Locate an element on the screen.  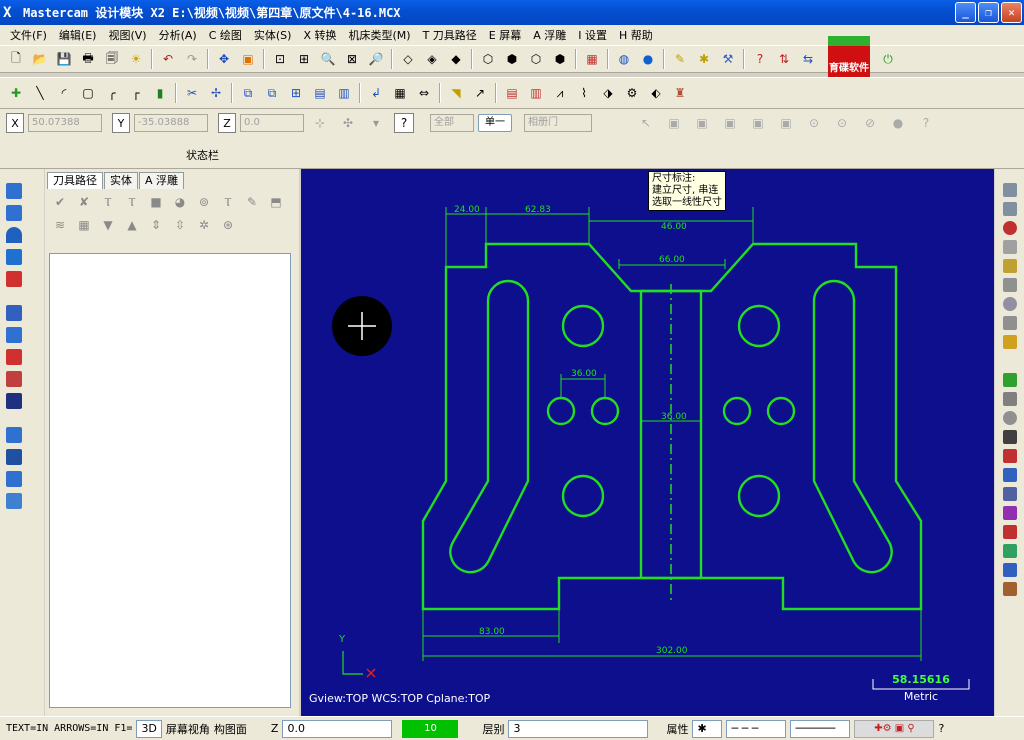
zoom-window-icon: ⊞ is located at coordinates (304, 59).